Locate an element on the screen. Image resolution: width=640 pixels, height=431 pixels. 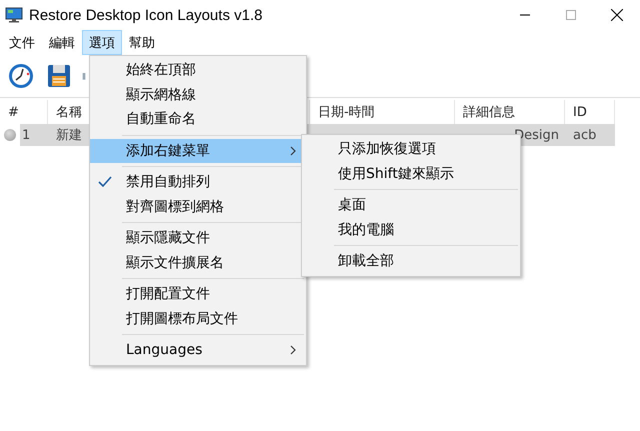
menu-item: 我的電腦 is located at coordinates (411, 230).